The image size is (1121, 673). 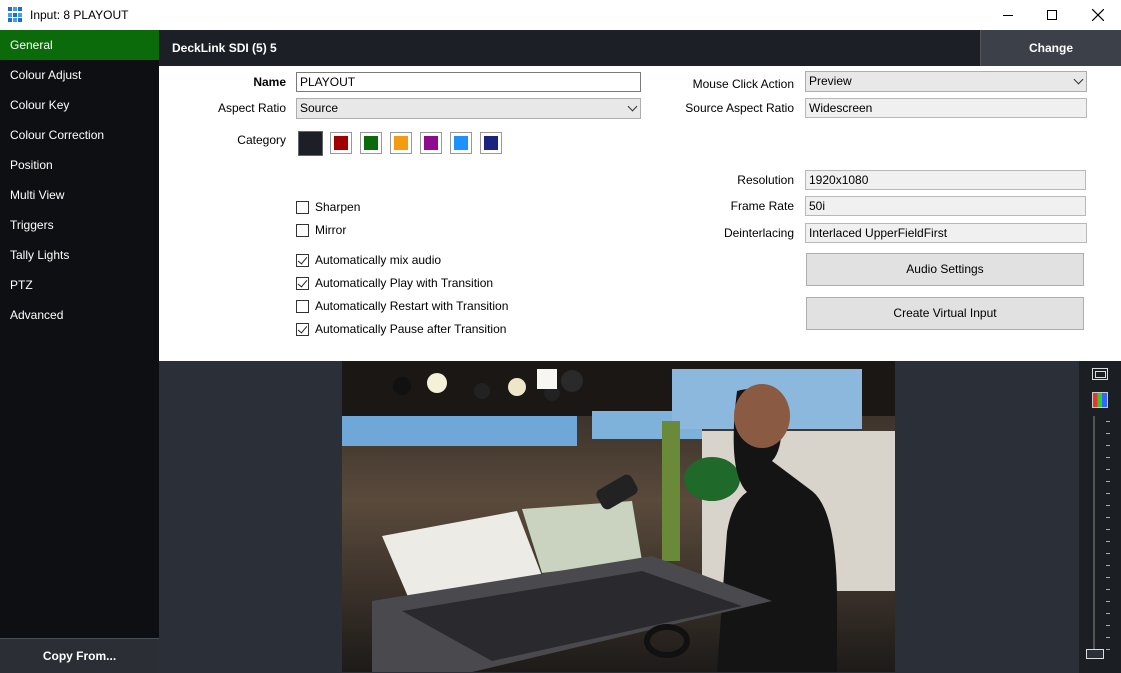 What do you see at coordinates (412, 306) in the screenshot?
I see `auto-restart-transition-label: Automatically Restart with Transition` at bounding box center [412, 306].